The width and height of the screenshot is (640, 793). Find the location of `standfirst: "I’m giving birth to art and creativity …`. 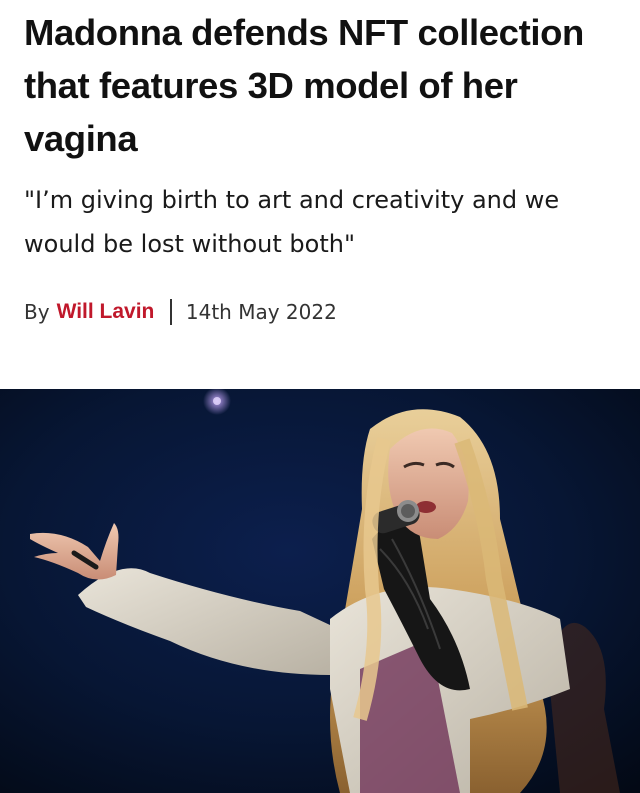

standfirst: "I’m giving birth to art and creativity … is located at coordinates (292, 222).